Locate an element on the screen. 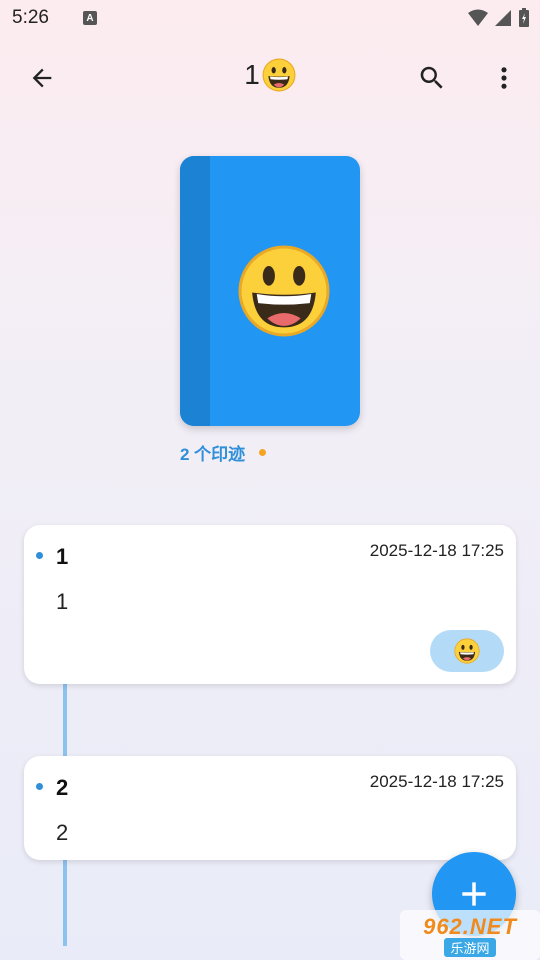 The height and width of the screenshot is (960, 540). page-title: 1 is located at coordinates (270, 75).